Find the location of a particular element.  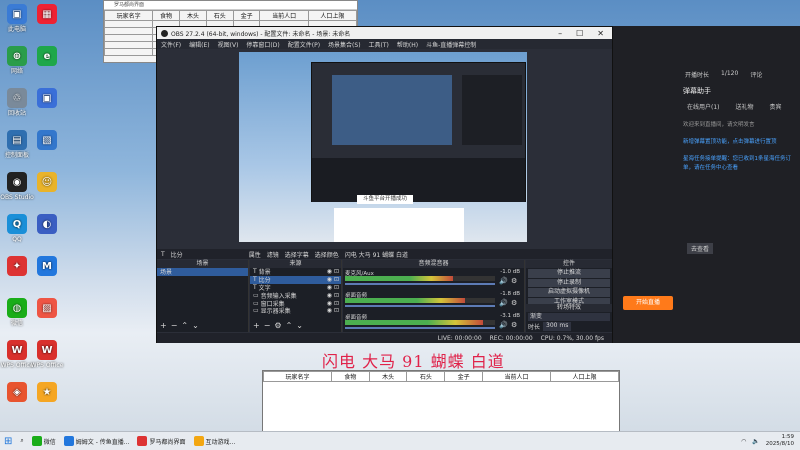

live-timer: LIVE: 00:00:00 is located at coordinates (459, 338).